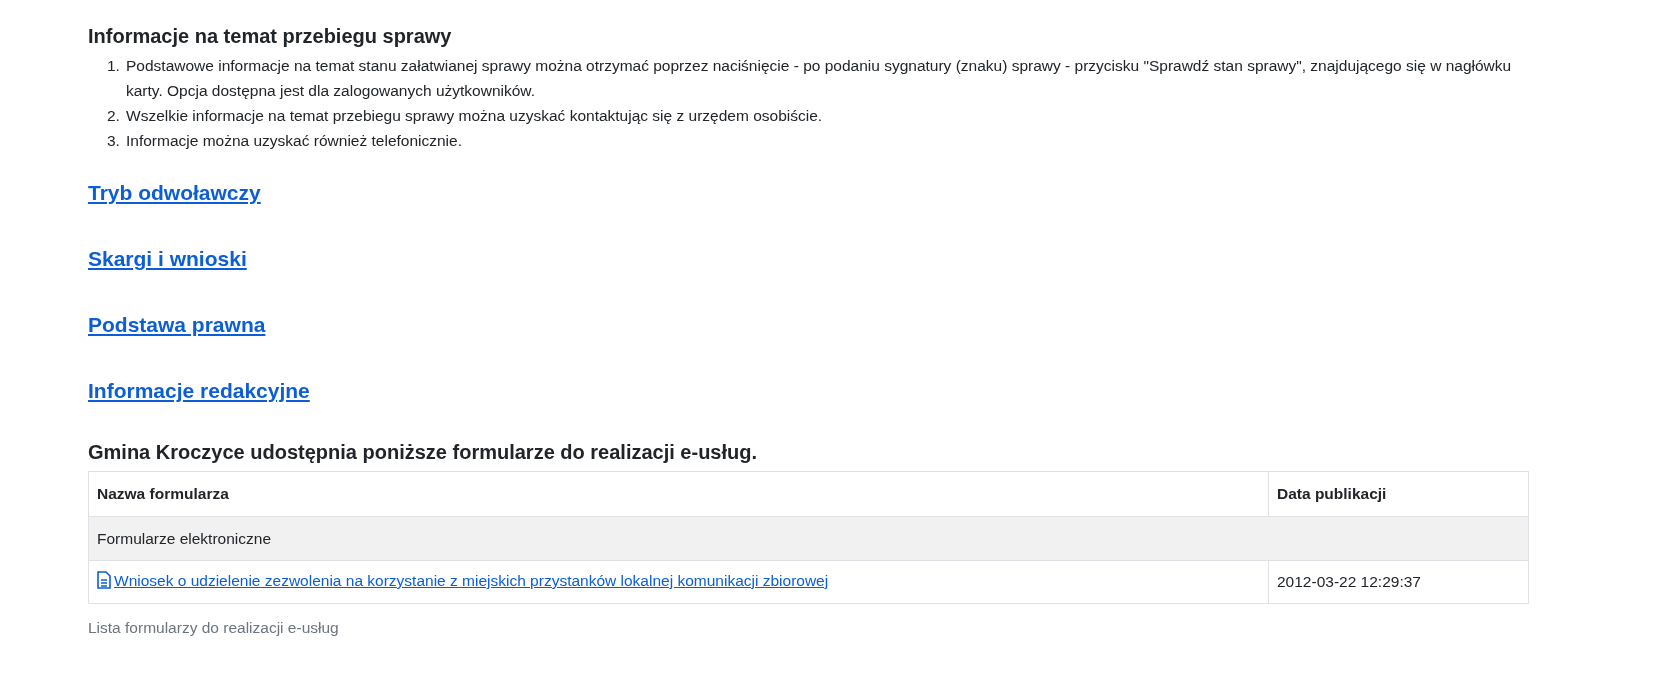 The width and height of the screenshot is (1659, 697). What do you see at coordinates (678, 494) in the screenshot?
I see `column-header: Nazwa formularza` at bounding box center [678, 494].